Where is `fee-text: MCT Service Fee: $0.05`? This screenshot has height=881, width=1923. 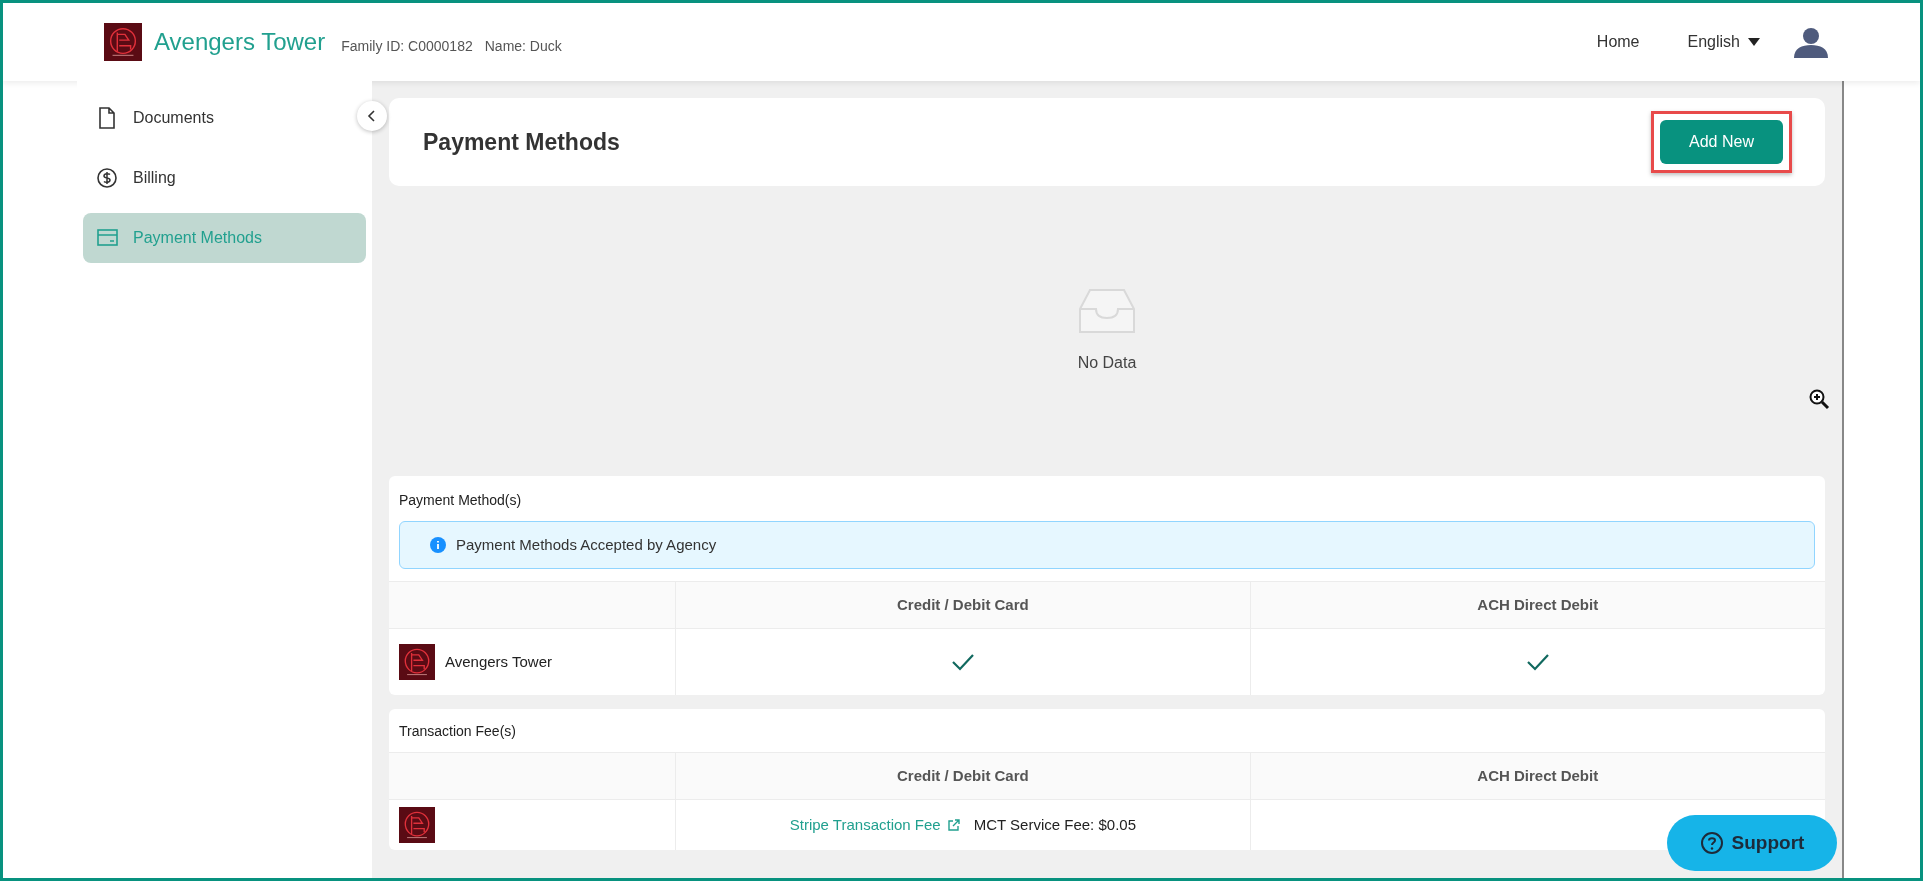 fee-text: MCT Service Fee: $0.05 is located at coordinates (1054, 824).